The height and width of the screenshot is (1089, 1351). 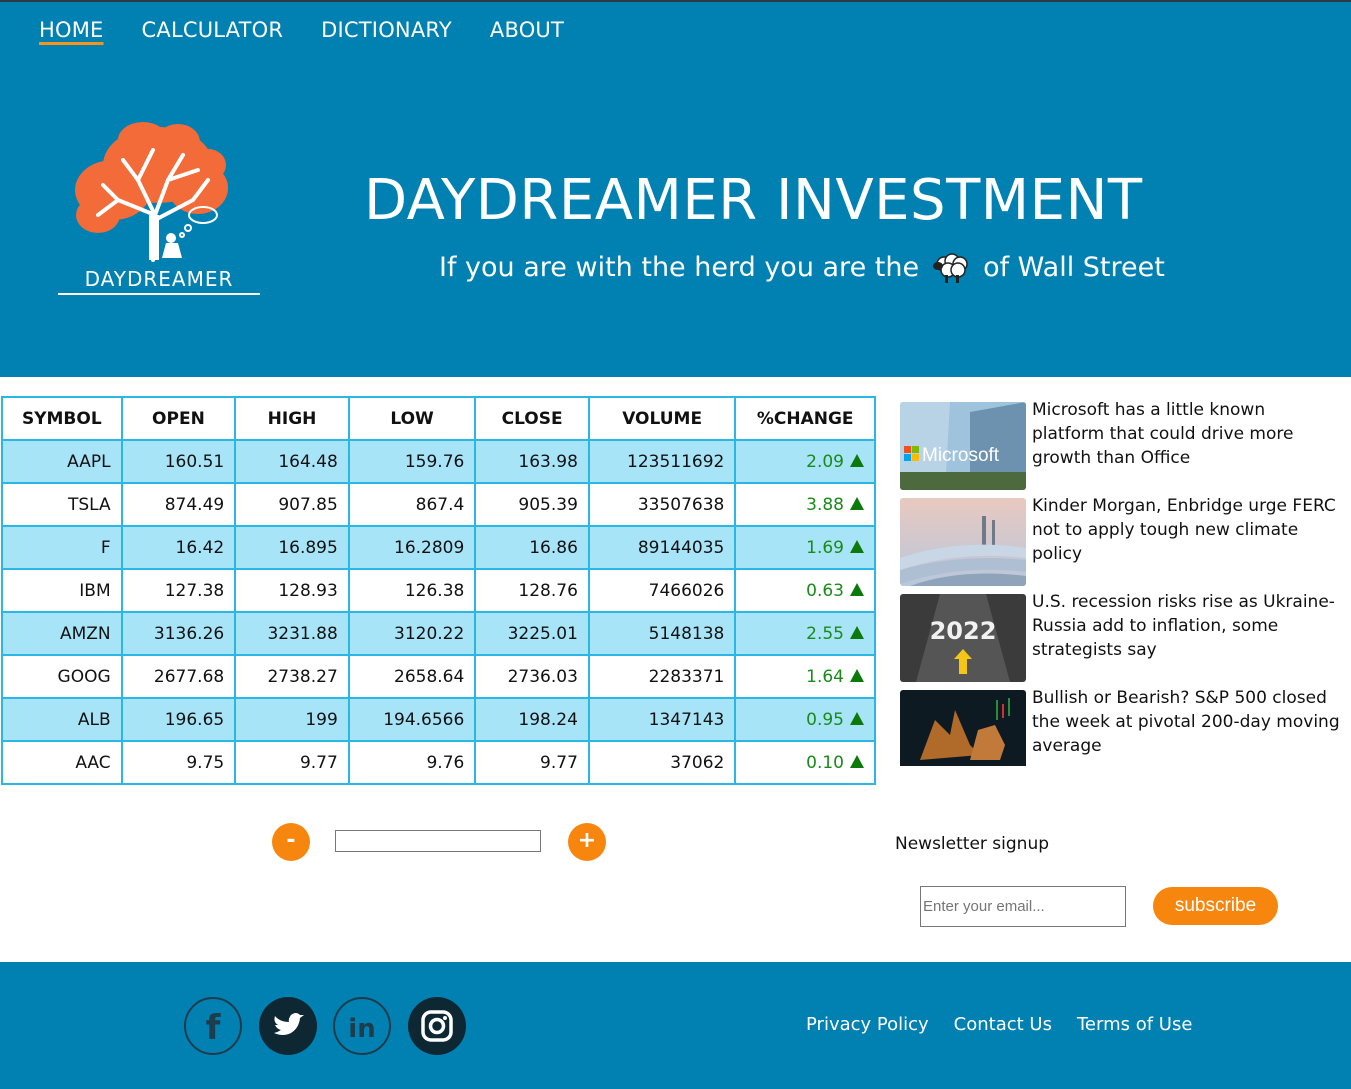 I want to click on table-row: ALB 196.65 199 194.6566 198.24 1347143 0.95, so click(x=438, y=719).